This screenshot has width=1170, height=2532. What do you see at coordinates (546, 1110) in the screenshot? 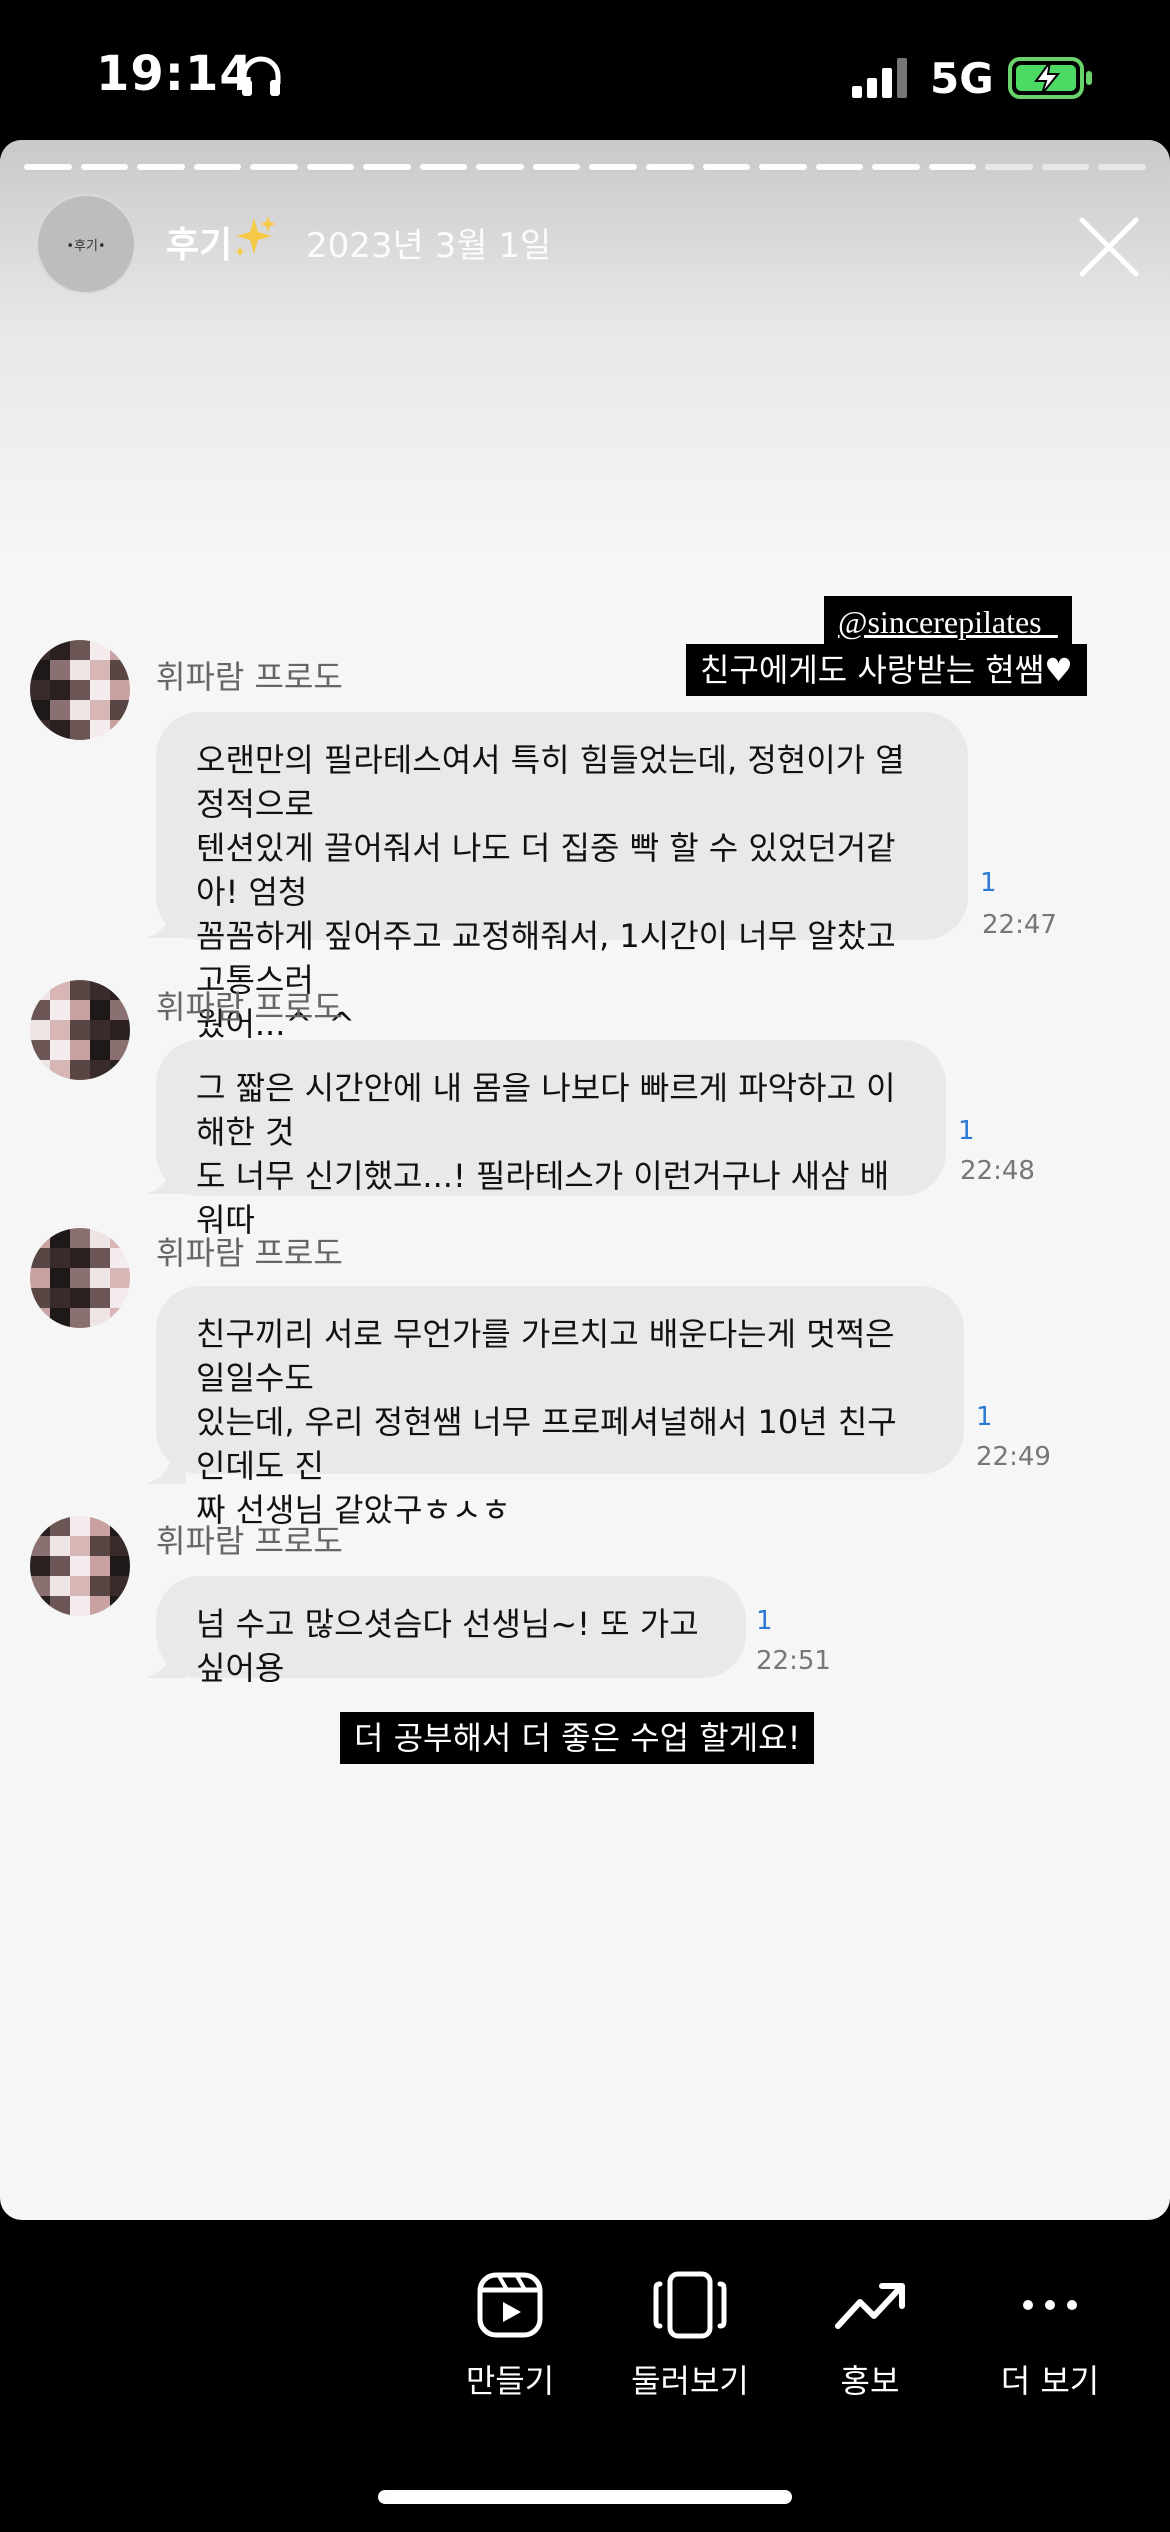
I see `message-line: 그 짧은 시간안에 내 몸을 나보다 빠르게 파악하고 이해한 것` at bounding box center [546, 1110].